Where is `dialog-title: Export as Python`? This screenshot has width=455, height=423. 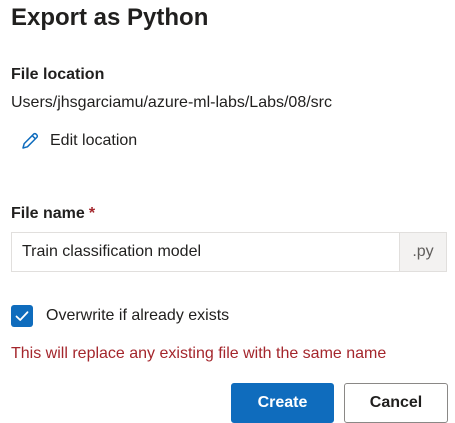
dialog-title: Export as Python is located at coordinates (110, 17).